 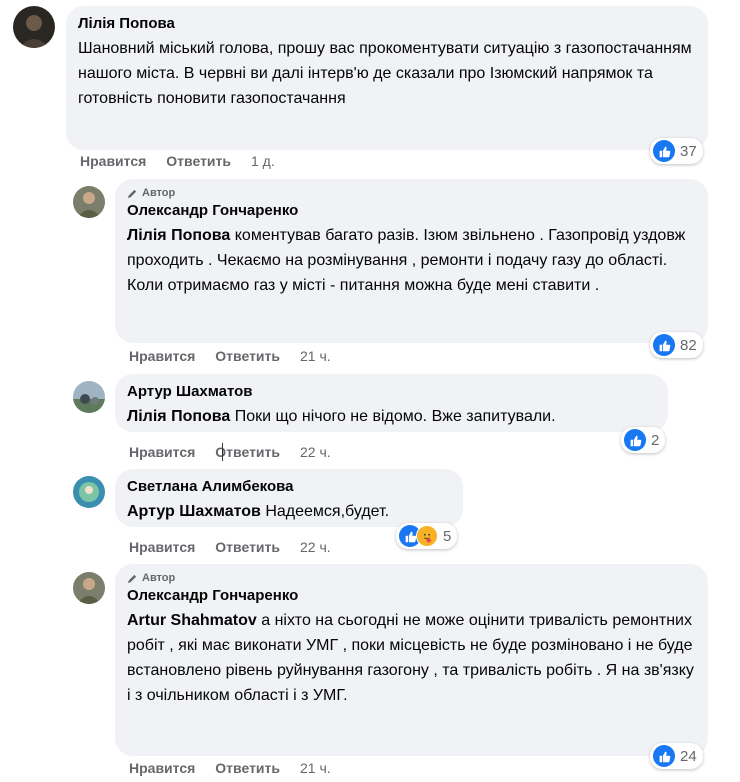 What do you see at coordinates (194, 511) in the screenshot?
I see `mention-link: Артур Шахматов` at bounding box center [194, 511].